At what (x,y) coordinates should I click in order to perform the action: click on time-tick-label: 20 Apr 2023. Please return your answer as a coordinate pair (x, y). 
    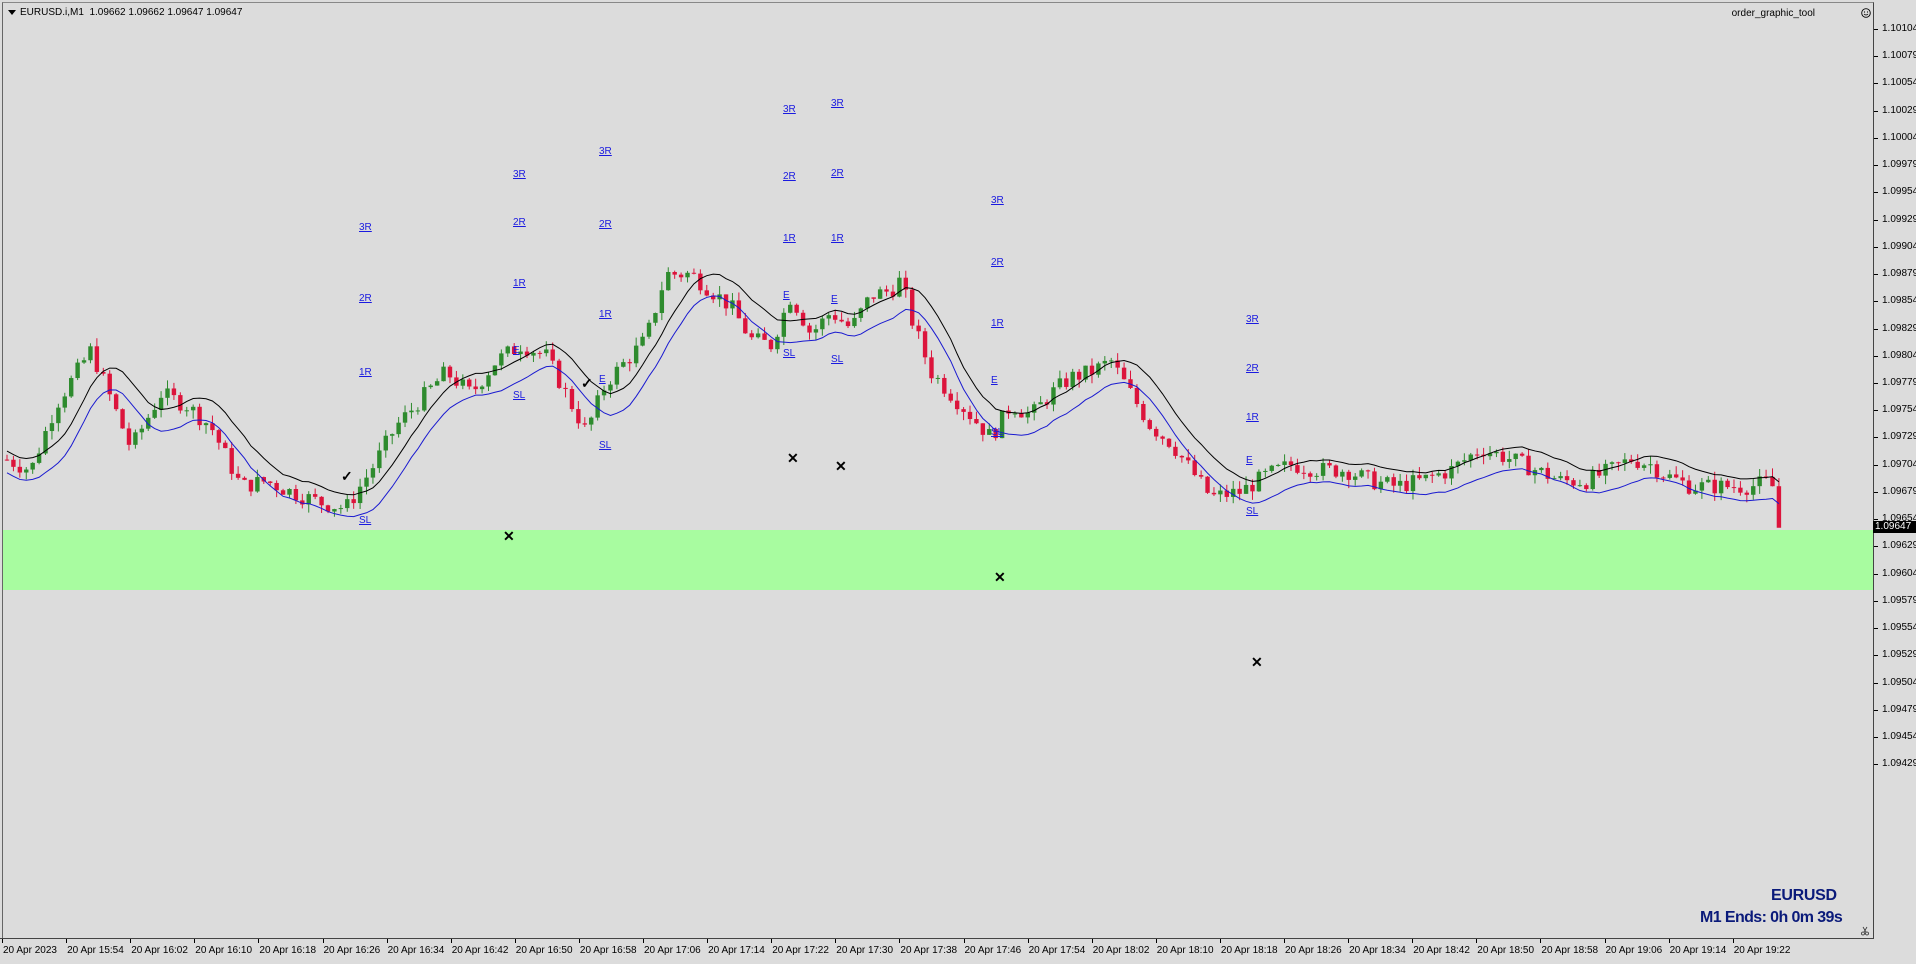
    Looking at the image, I should click on (30, 950).